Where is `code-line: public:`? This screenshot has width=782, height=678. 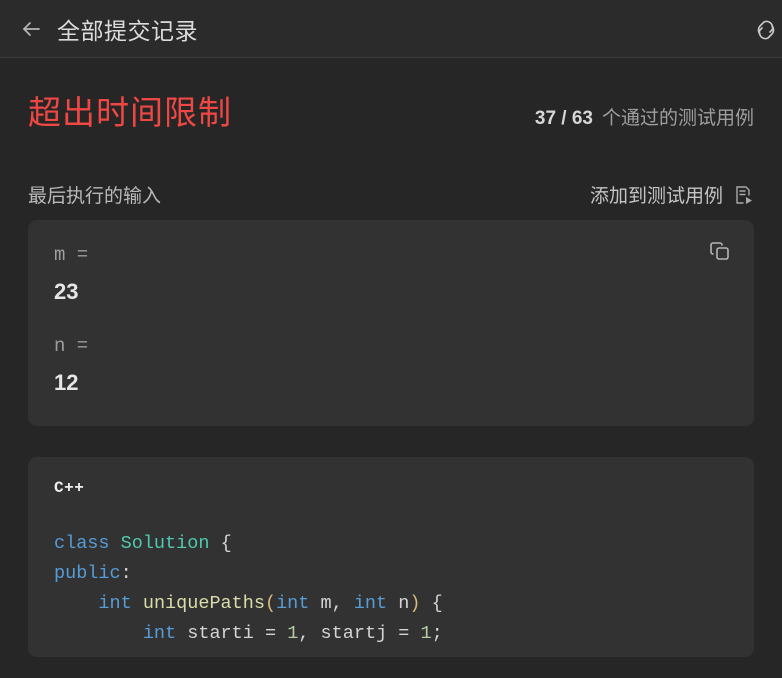 code-line: public: is located at coordinates (93, 573).